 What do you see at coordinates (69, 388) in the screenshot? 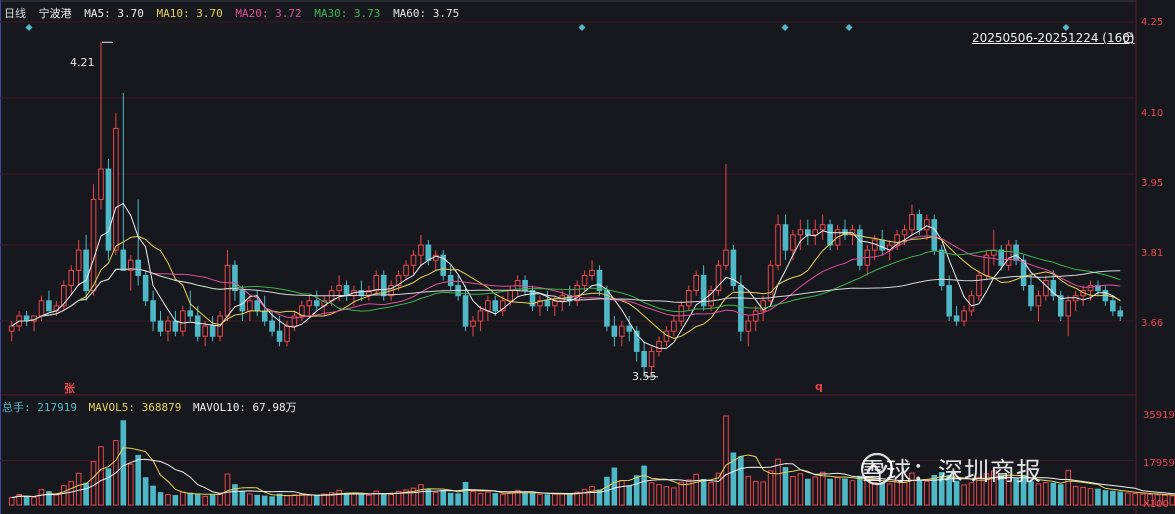
I see `event-flag: 张` at bounding box center [69, 388].